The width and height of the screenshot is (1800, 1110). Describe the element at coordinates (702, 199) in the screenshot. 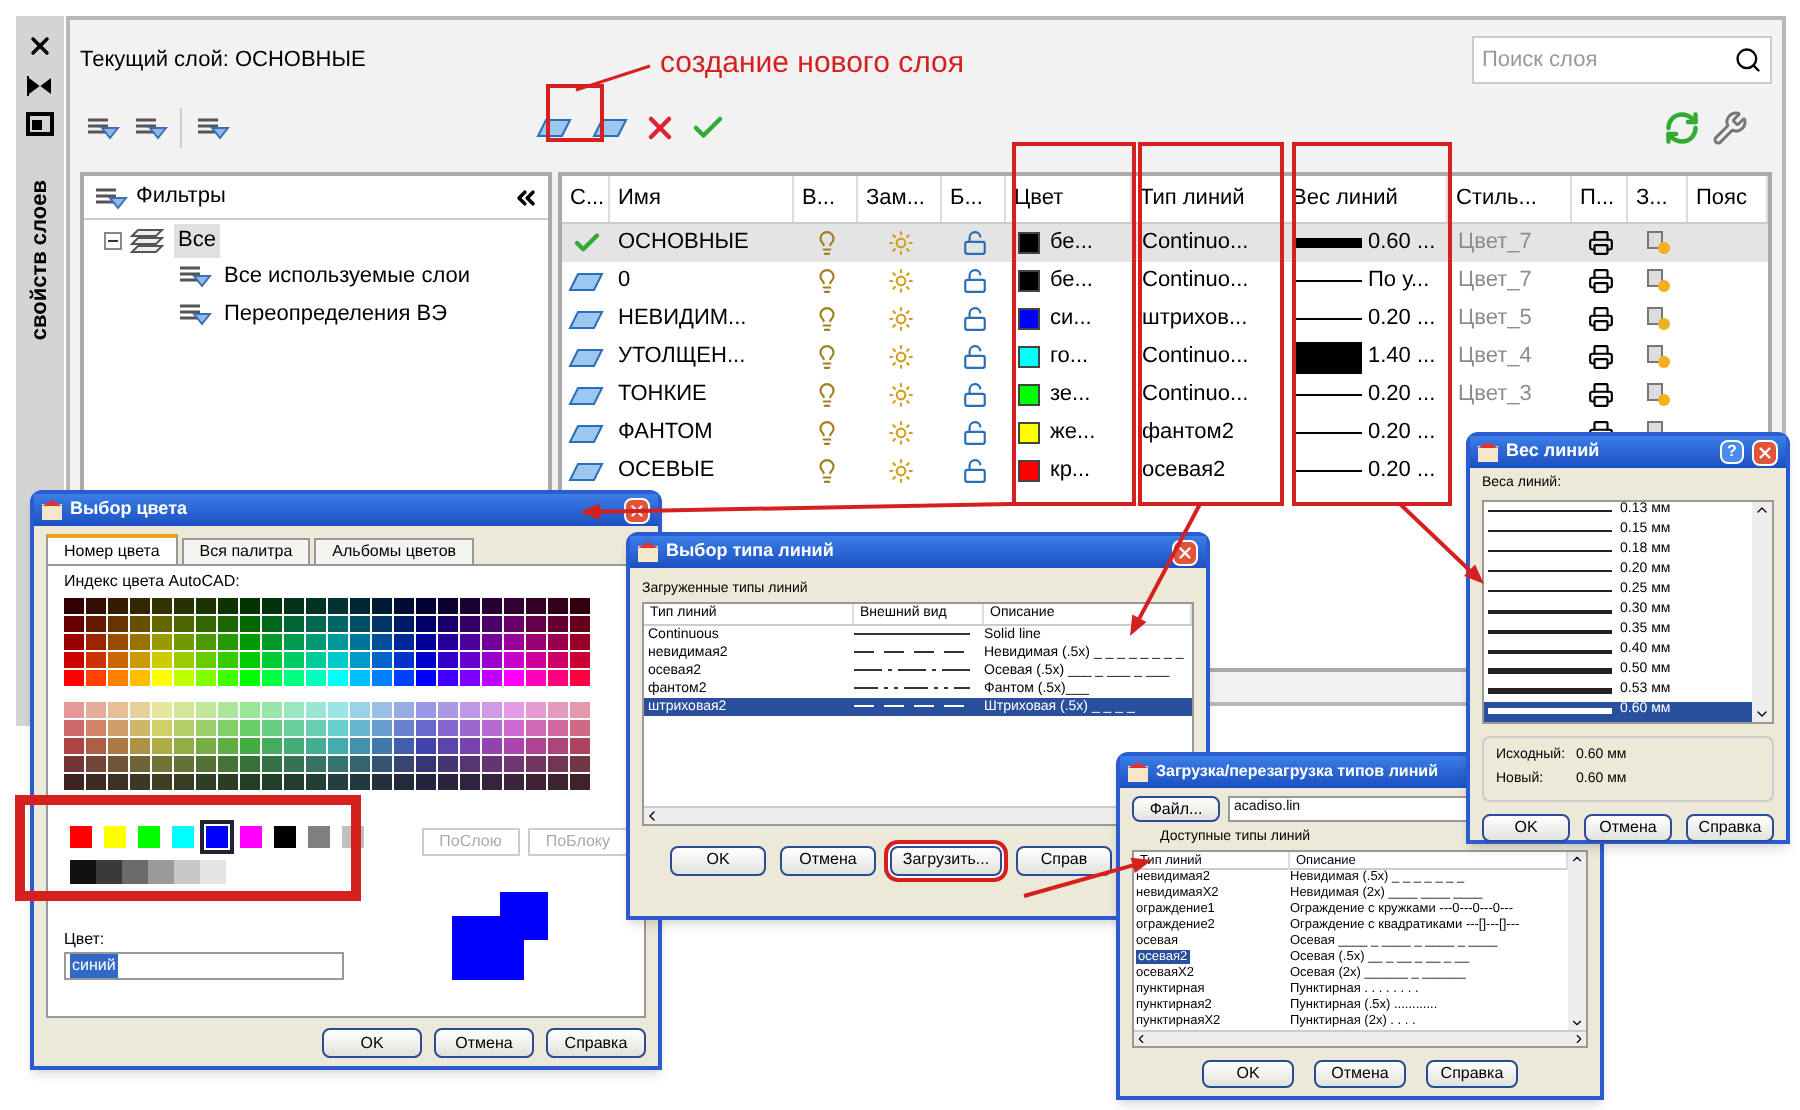

I see `column-header: Имя` at that location.